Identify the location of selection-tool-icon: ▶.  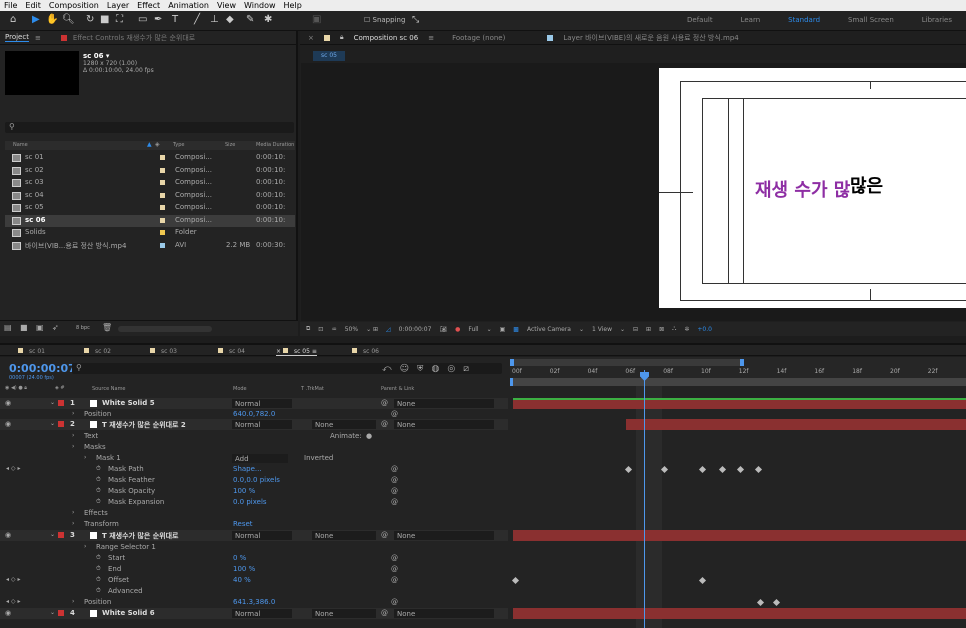
(36, 20).